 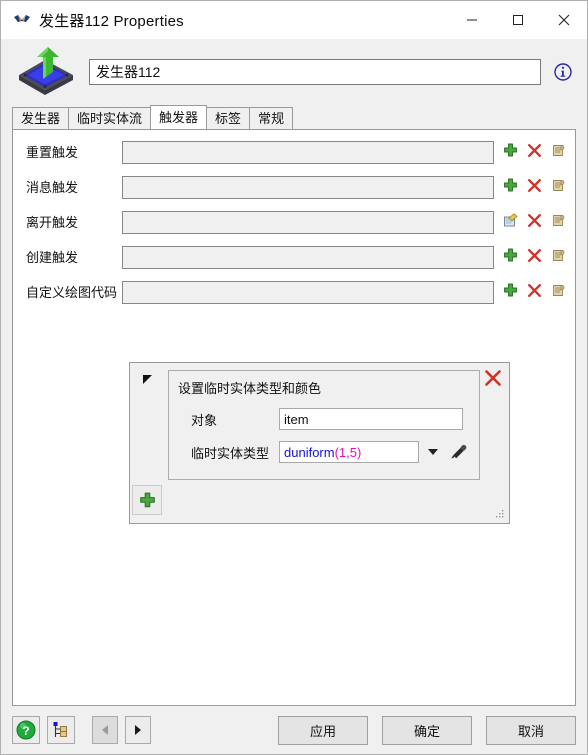 I want to click on chevron-down-icon, so click(x=433, y=452).